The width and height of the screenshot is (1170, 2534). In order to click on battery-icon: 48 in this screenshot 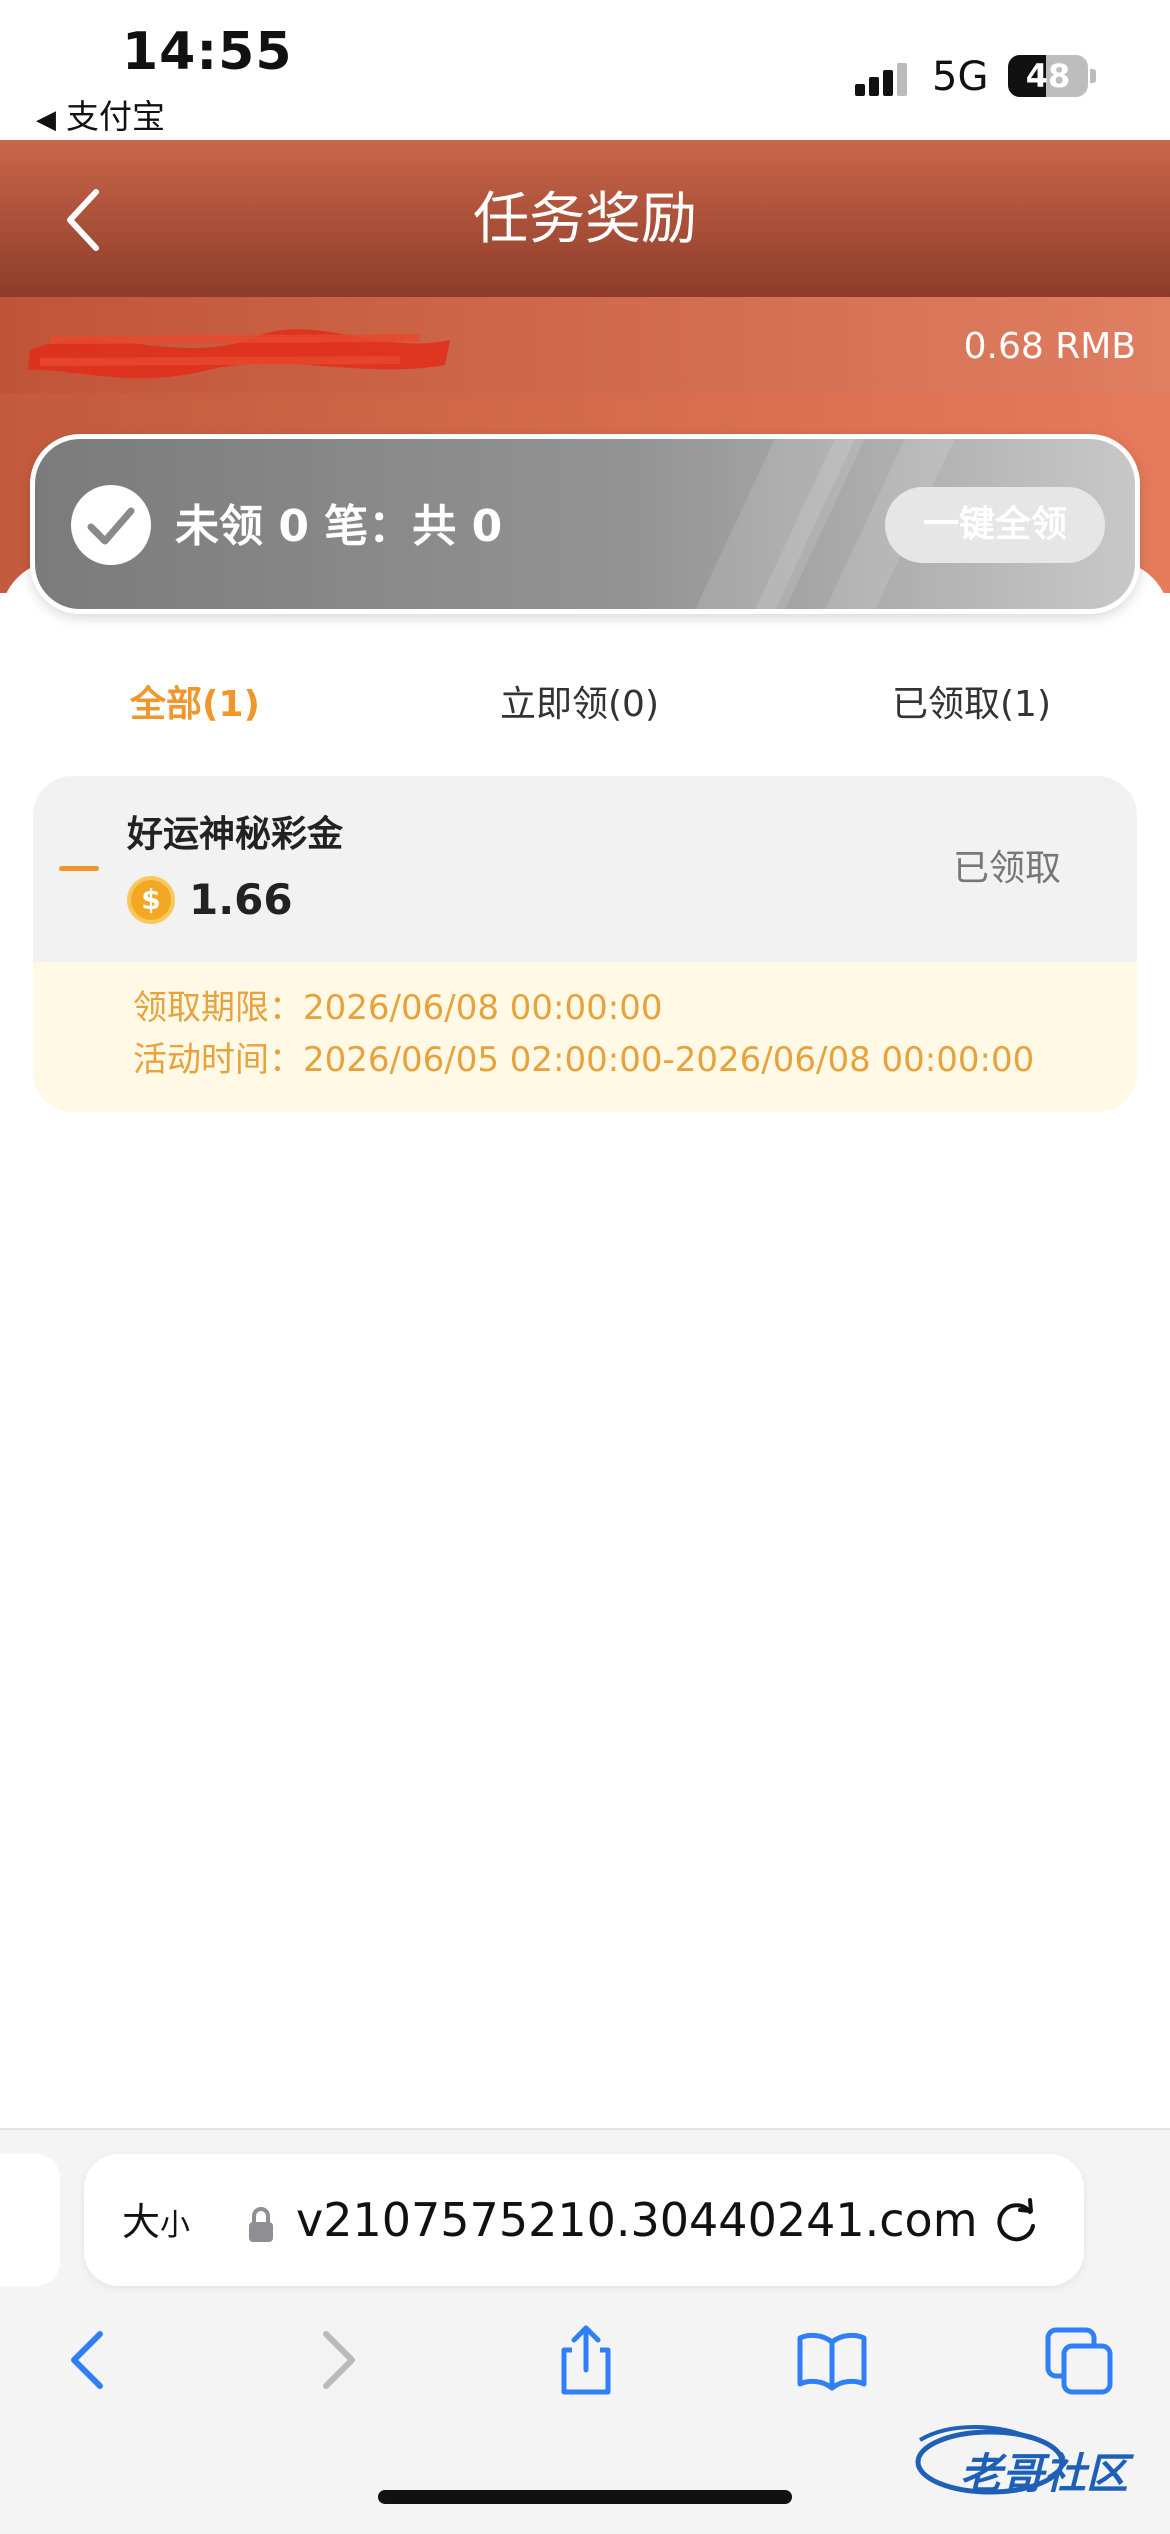, I will do `click(1048, 76)`.